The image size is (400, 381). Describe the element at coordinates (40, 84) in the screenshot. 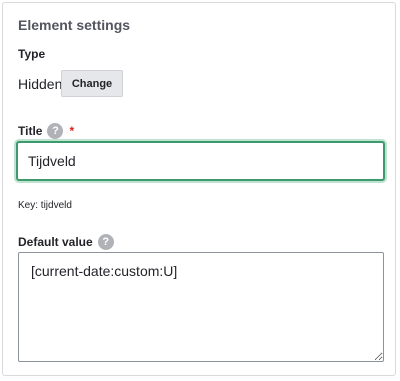

I see `type-value: Hidden` at that location.